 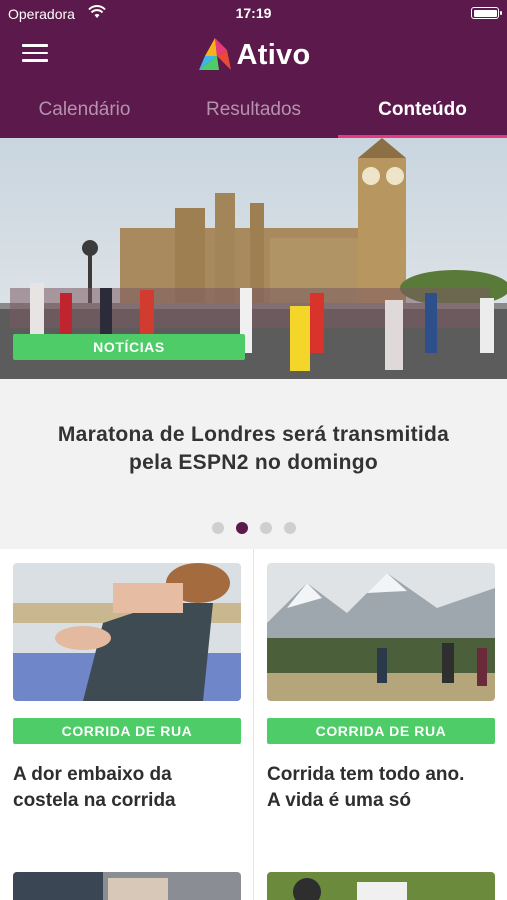 What do you see at coordinates (486, 13) in the screenshot?
I see `battery-icon` at bounding box center [486, 13].